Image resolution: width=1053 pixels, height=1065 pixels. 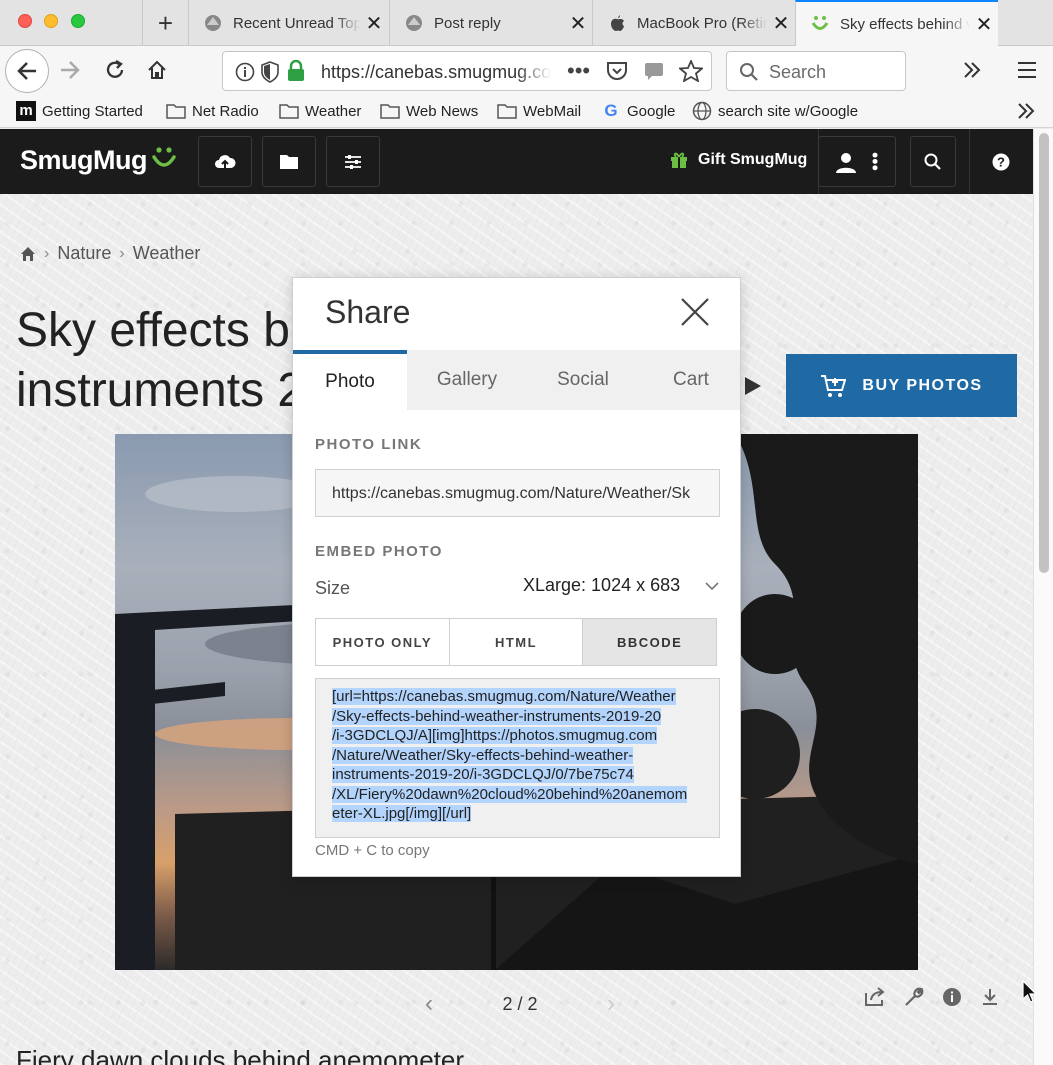 I want to click on help-icon: ?, so click(x=1001, y=161).